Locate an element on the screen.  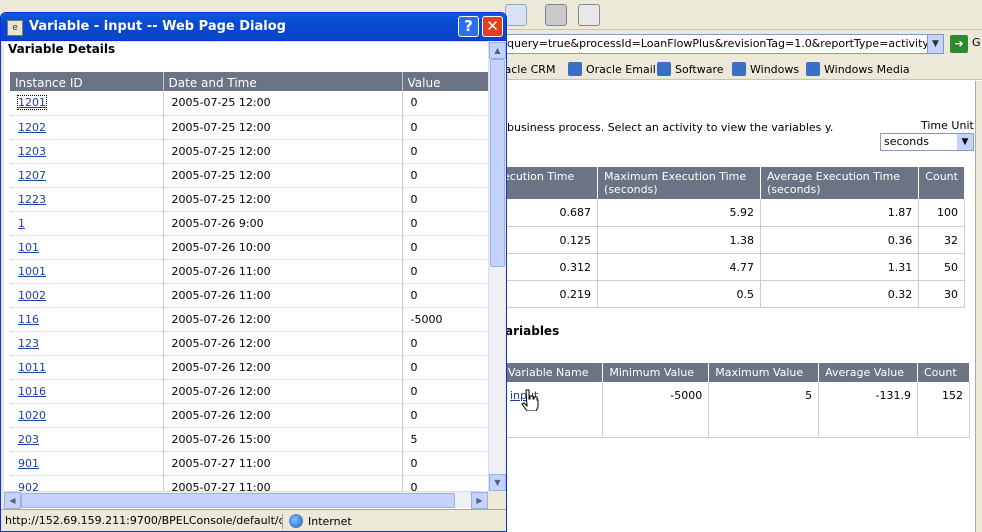
column-header-date-time: Date and Time is located at coordinates (283, 81).